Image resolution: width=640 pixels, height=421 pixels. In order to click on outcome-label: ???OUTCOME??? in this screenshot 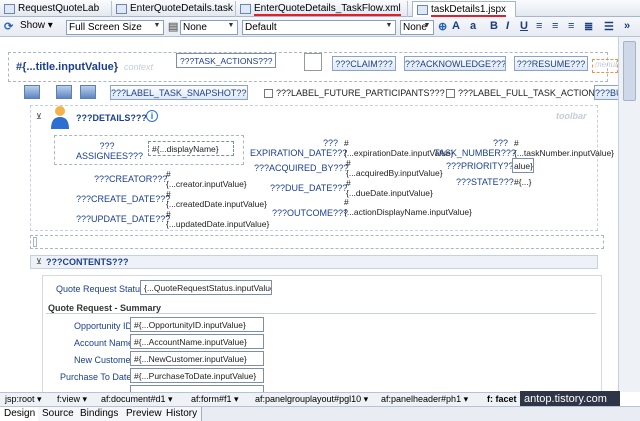, I will do `click(310, 213)`.